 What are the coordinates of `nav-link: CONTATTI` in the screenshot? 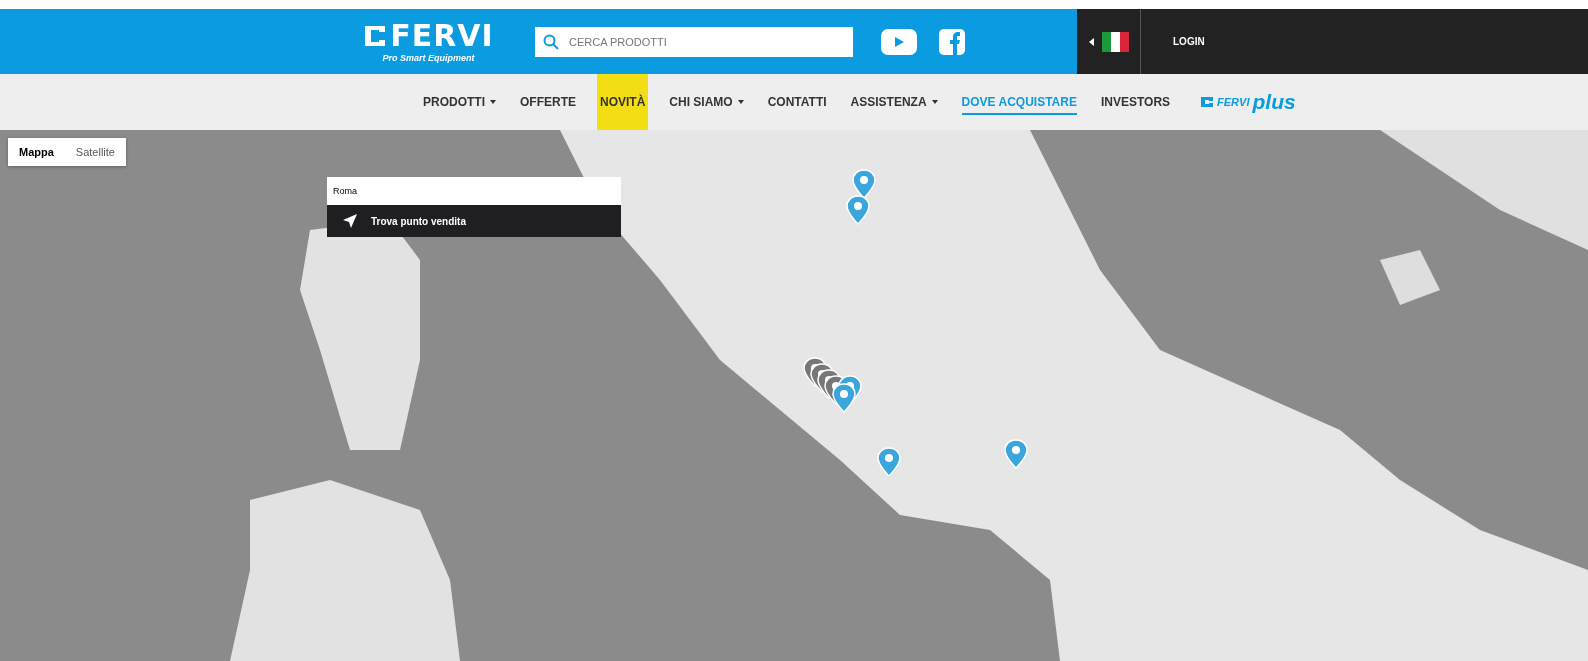 It's located at (797, 102).